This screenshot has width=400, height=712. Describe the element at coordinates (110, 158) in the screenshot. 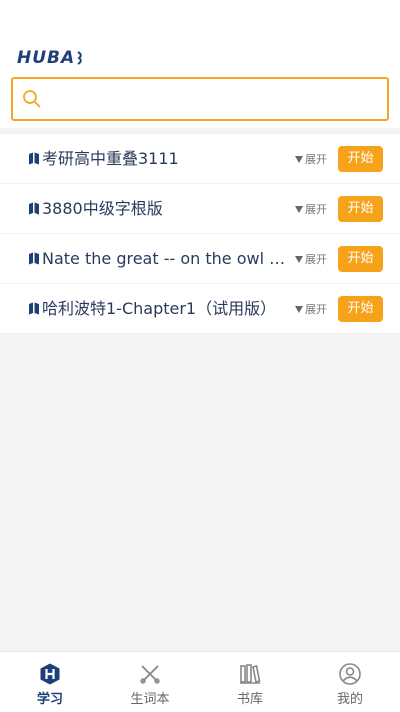

I see `book-title: 考研高中重叠3111` at that location.